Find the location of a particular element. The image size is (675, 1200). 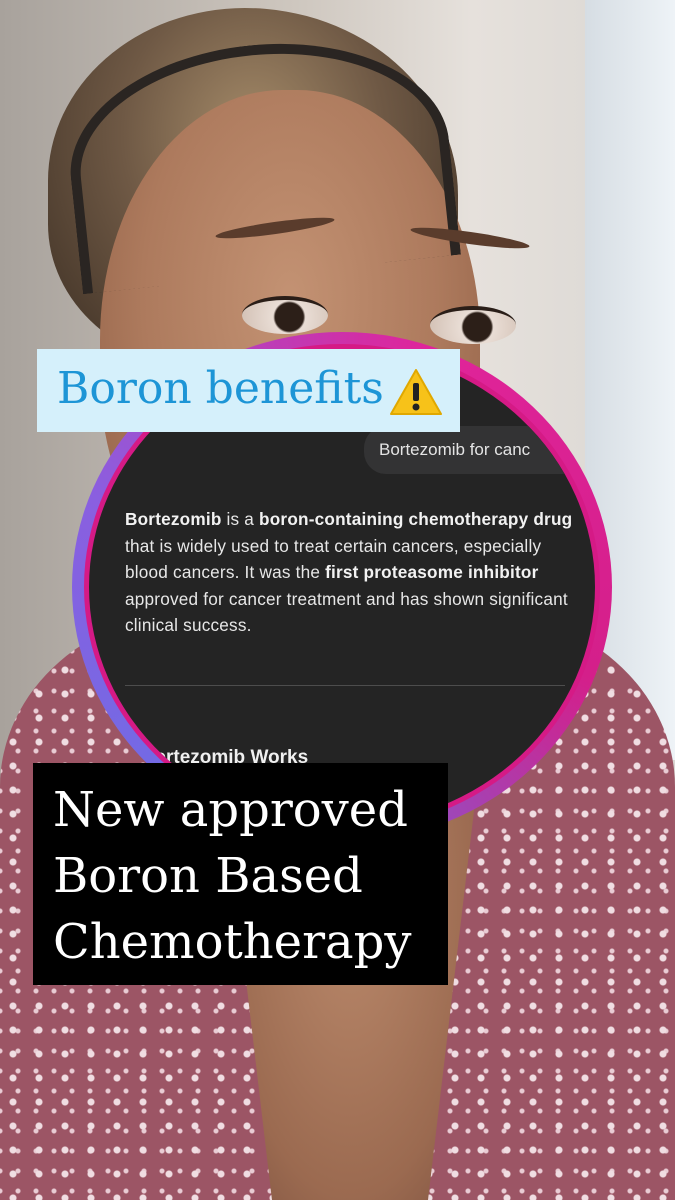

right-eye is located at coordinates (473, 325).